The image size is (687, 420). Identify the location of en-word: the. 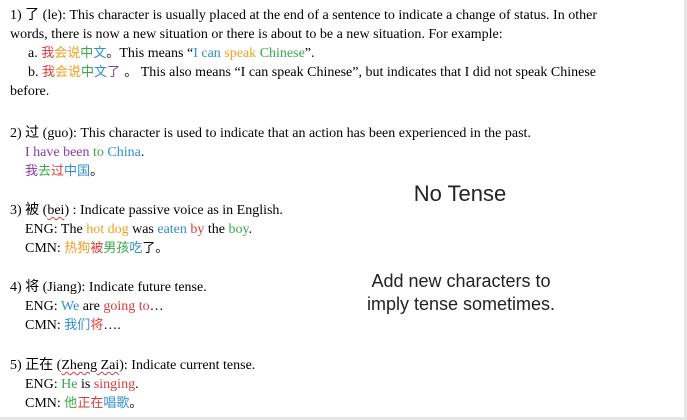
(216, 229).